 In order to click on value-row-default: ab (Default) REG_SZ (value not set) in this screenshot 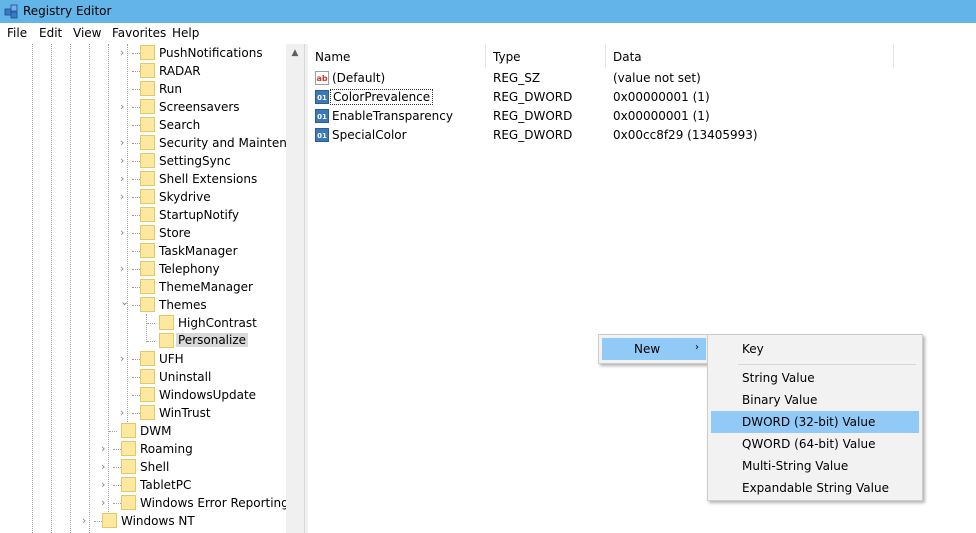, I will do `click(601, 78)`.